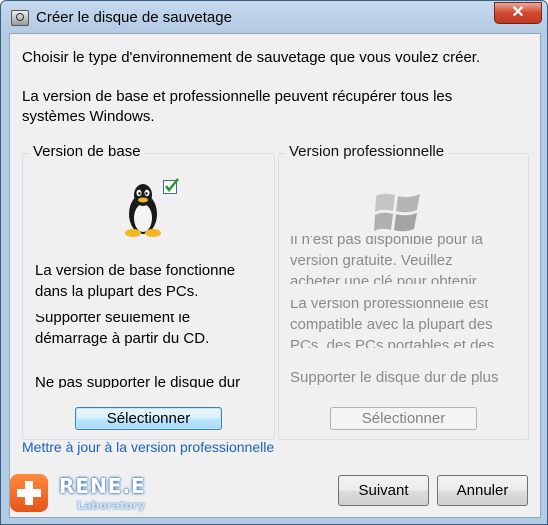 This screenshot has width=548, height=525. I want to click on logo-name: RENE.E, so click(102, 486).